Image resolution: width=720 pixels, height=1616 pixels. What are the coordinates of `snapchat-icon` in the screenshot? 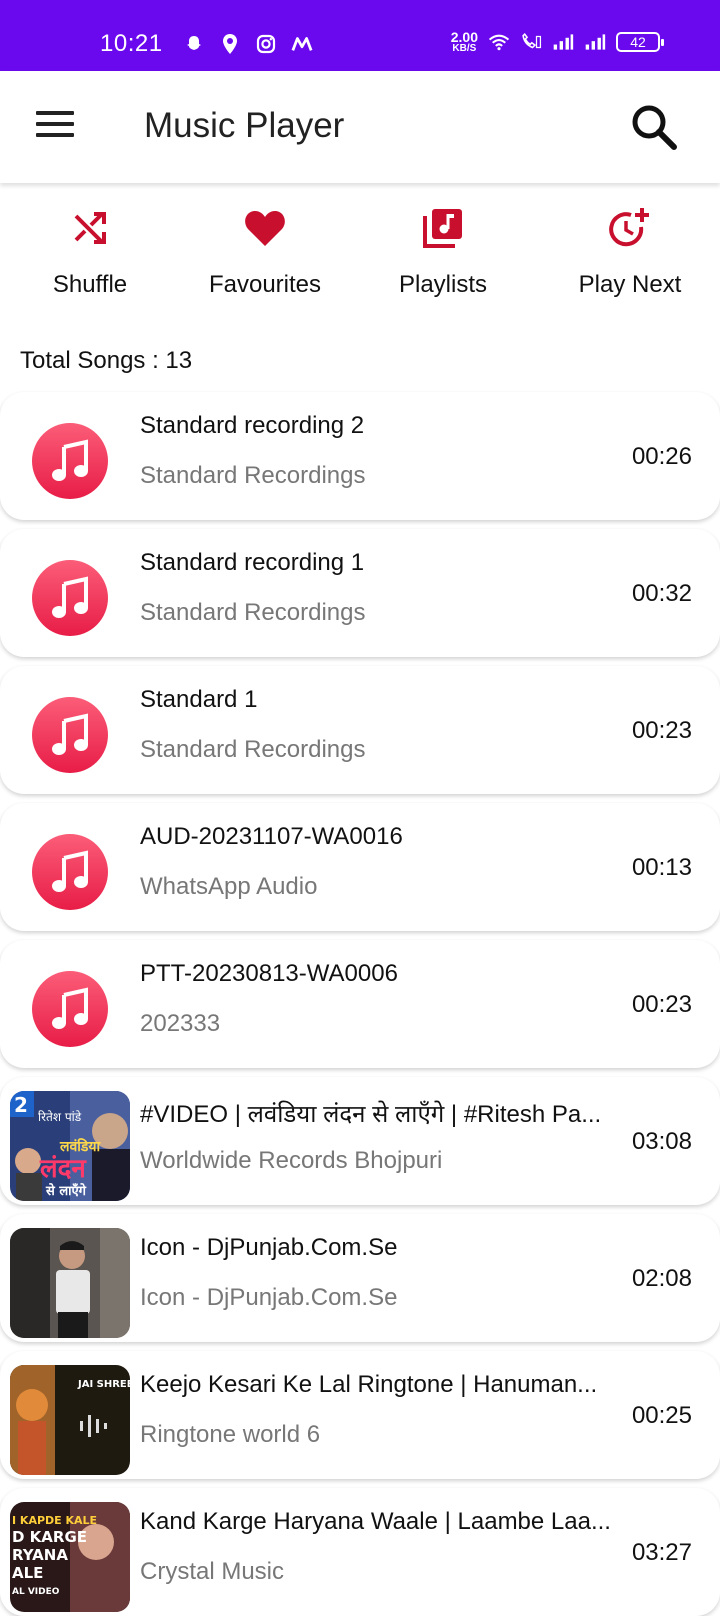 It's located at (194, 44).